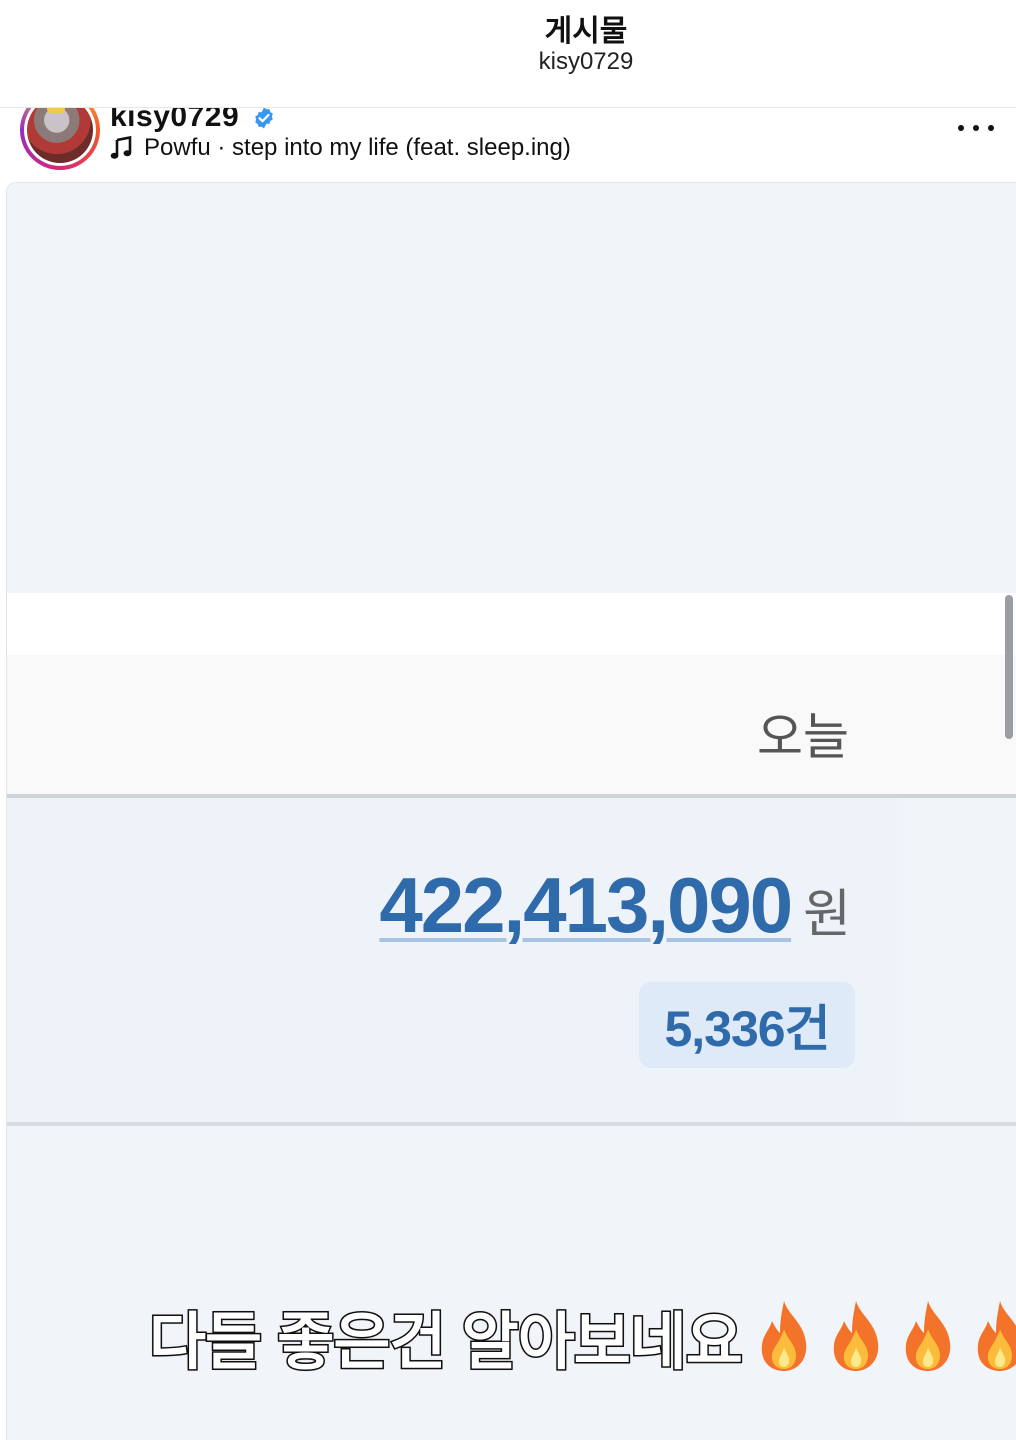  Describe the element at coordinates (747, 1025) in the screenshot. I see `order-count-badge: 5,336건` at that location.